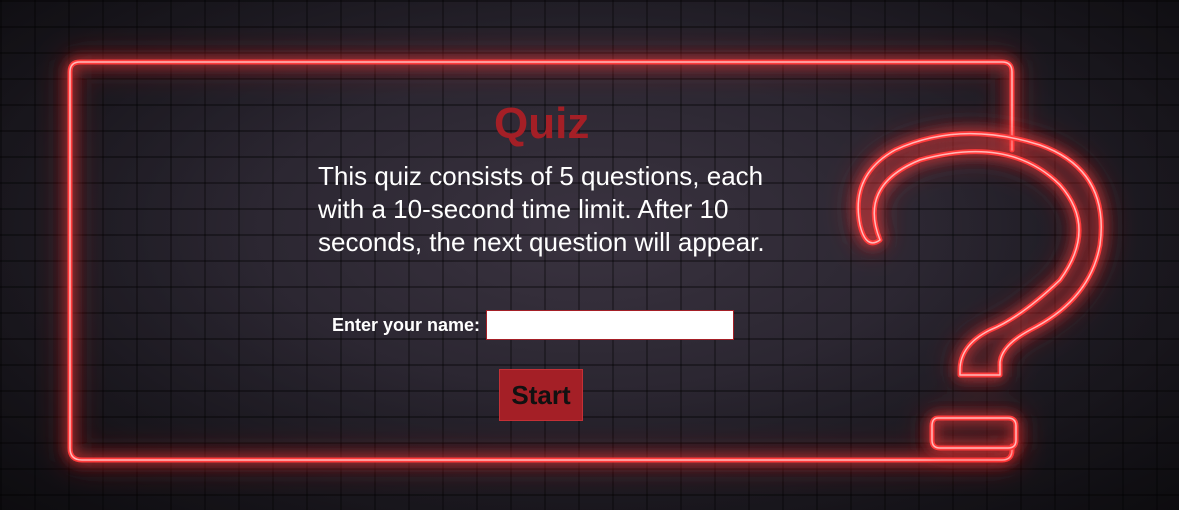 The height and width of the screenshot is (510, 1179). I want to click on name-label: Enter your name:, so click(406, 324).